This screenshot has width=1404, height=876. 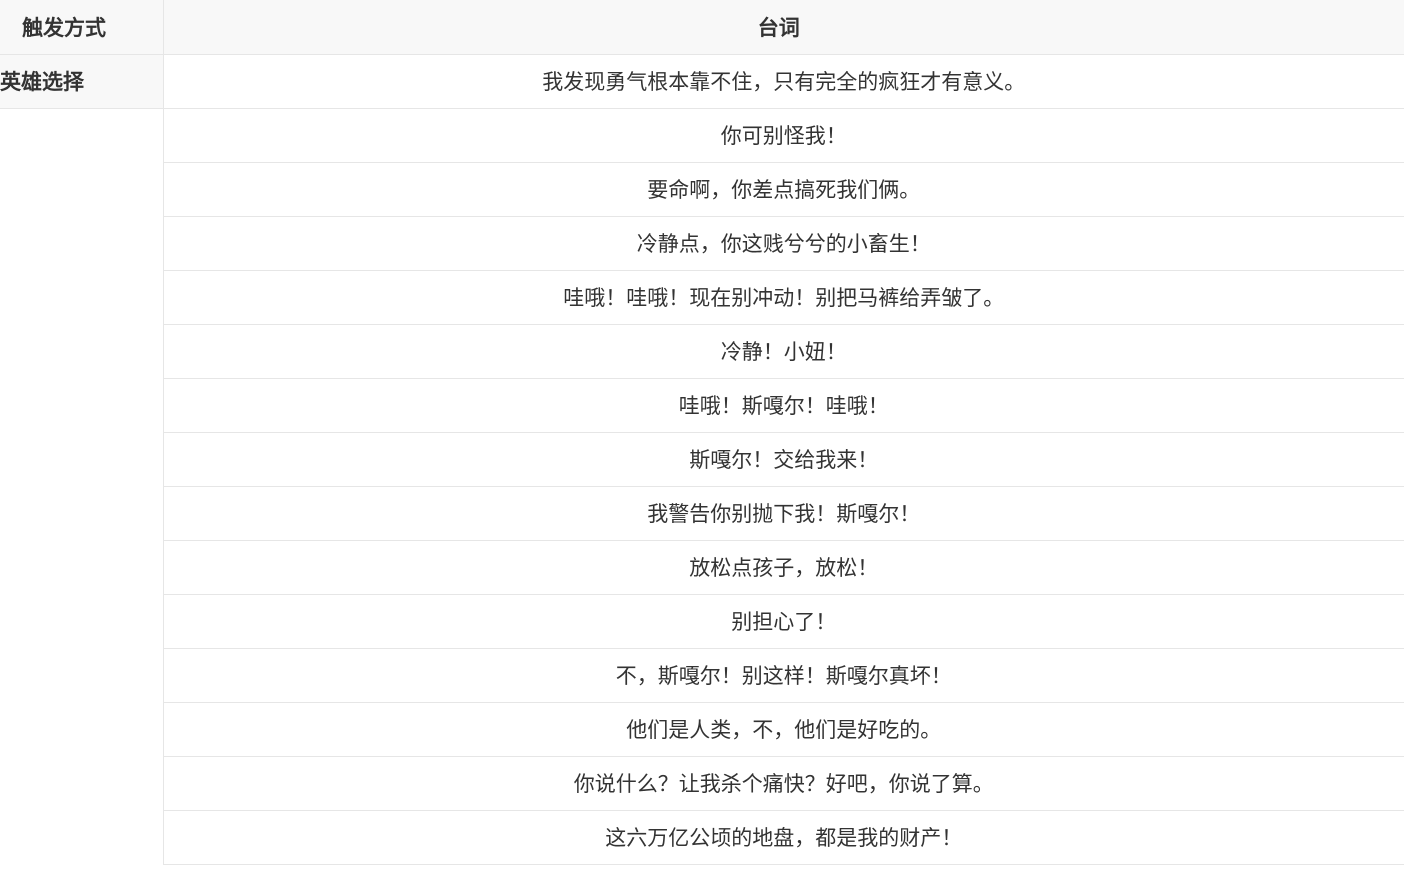 I want to click on line-cell: 要命啊，你差点搞死我们俩。, so click(x=783, y=189).